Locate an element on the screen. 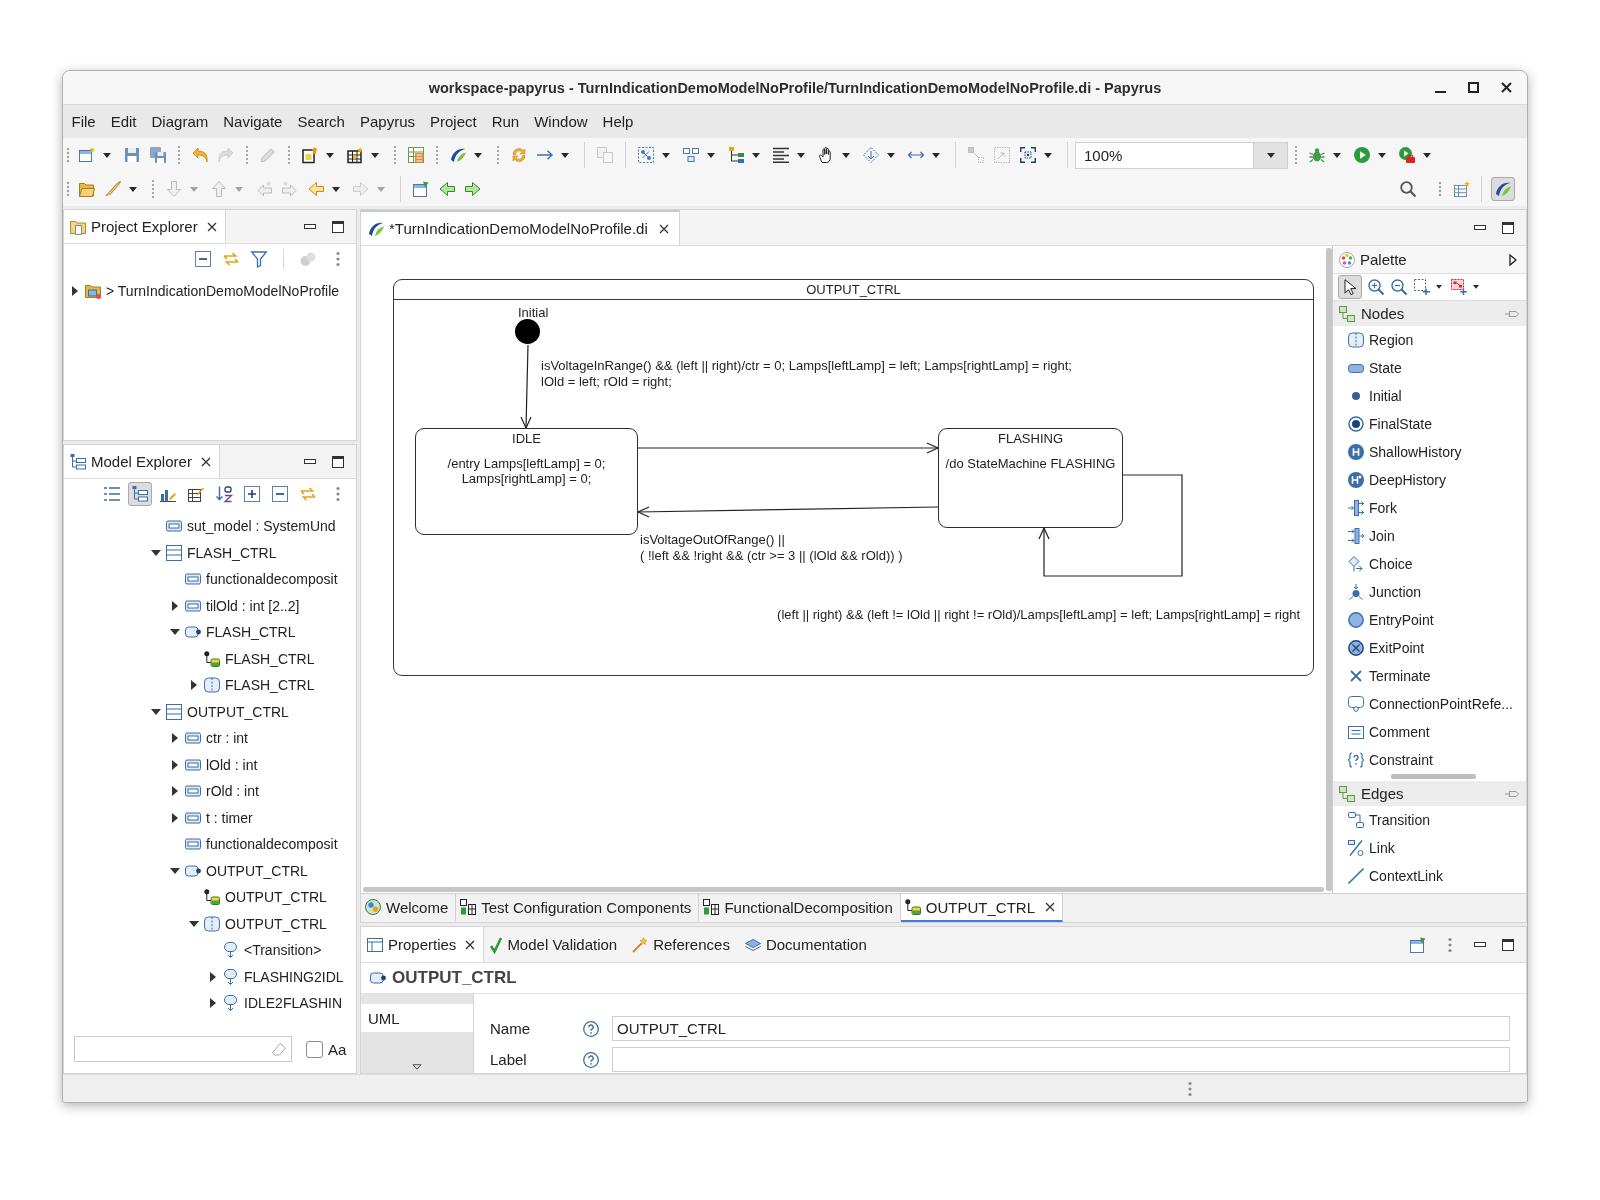 This screenshot has width=1600, height=1200. plus-box-icon is located at coordinates (252, 494).